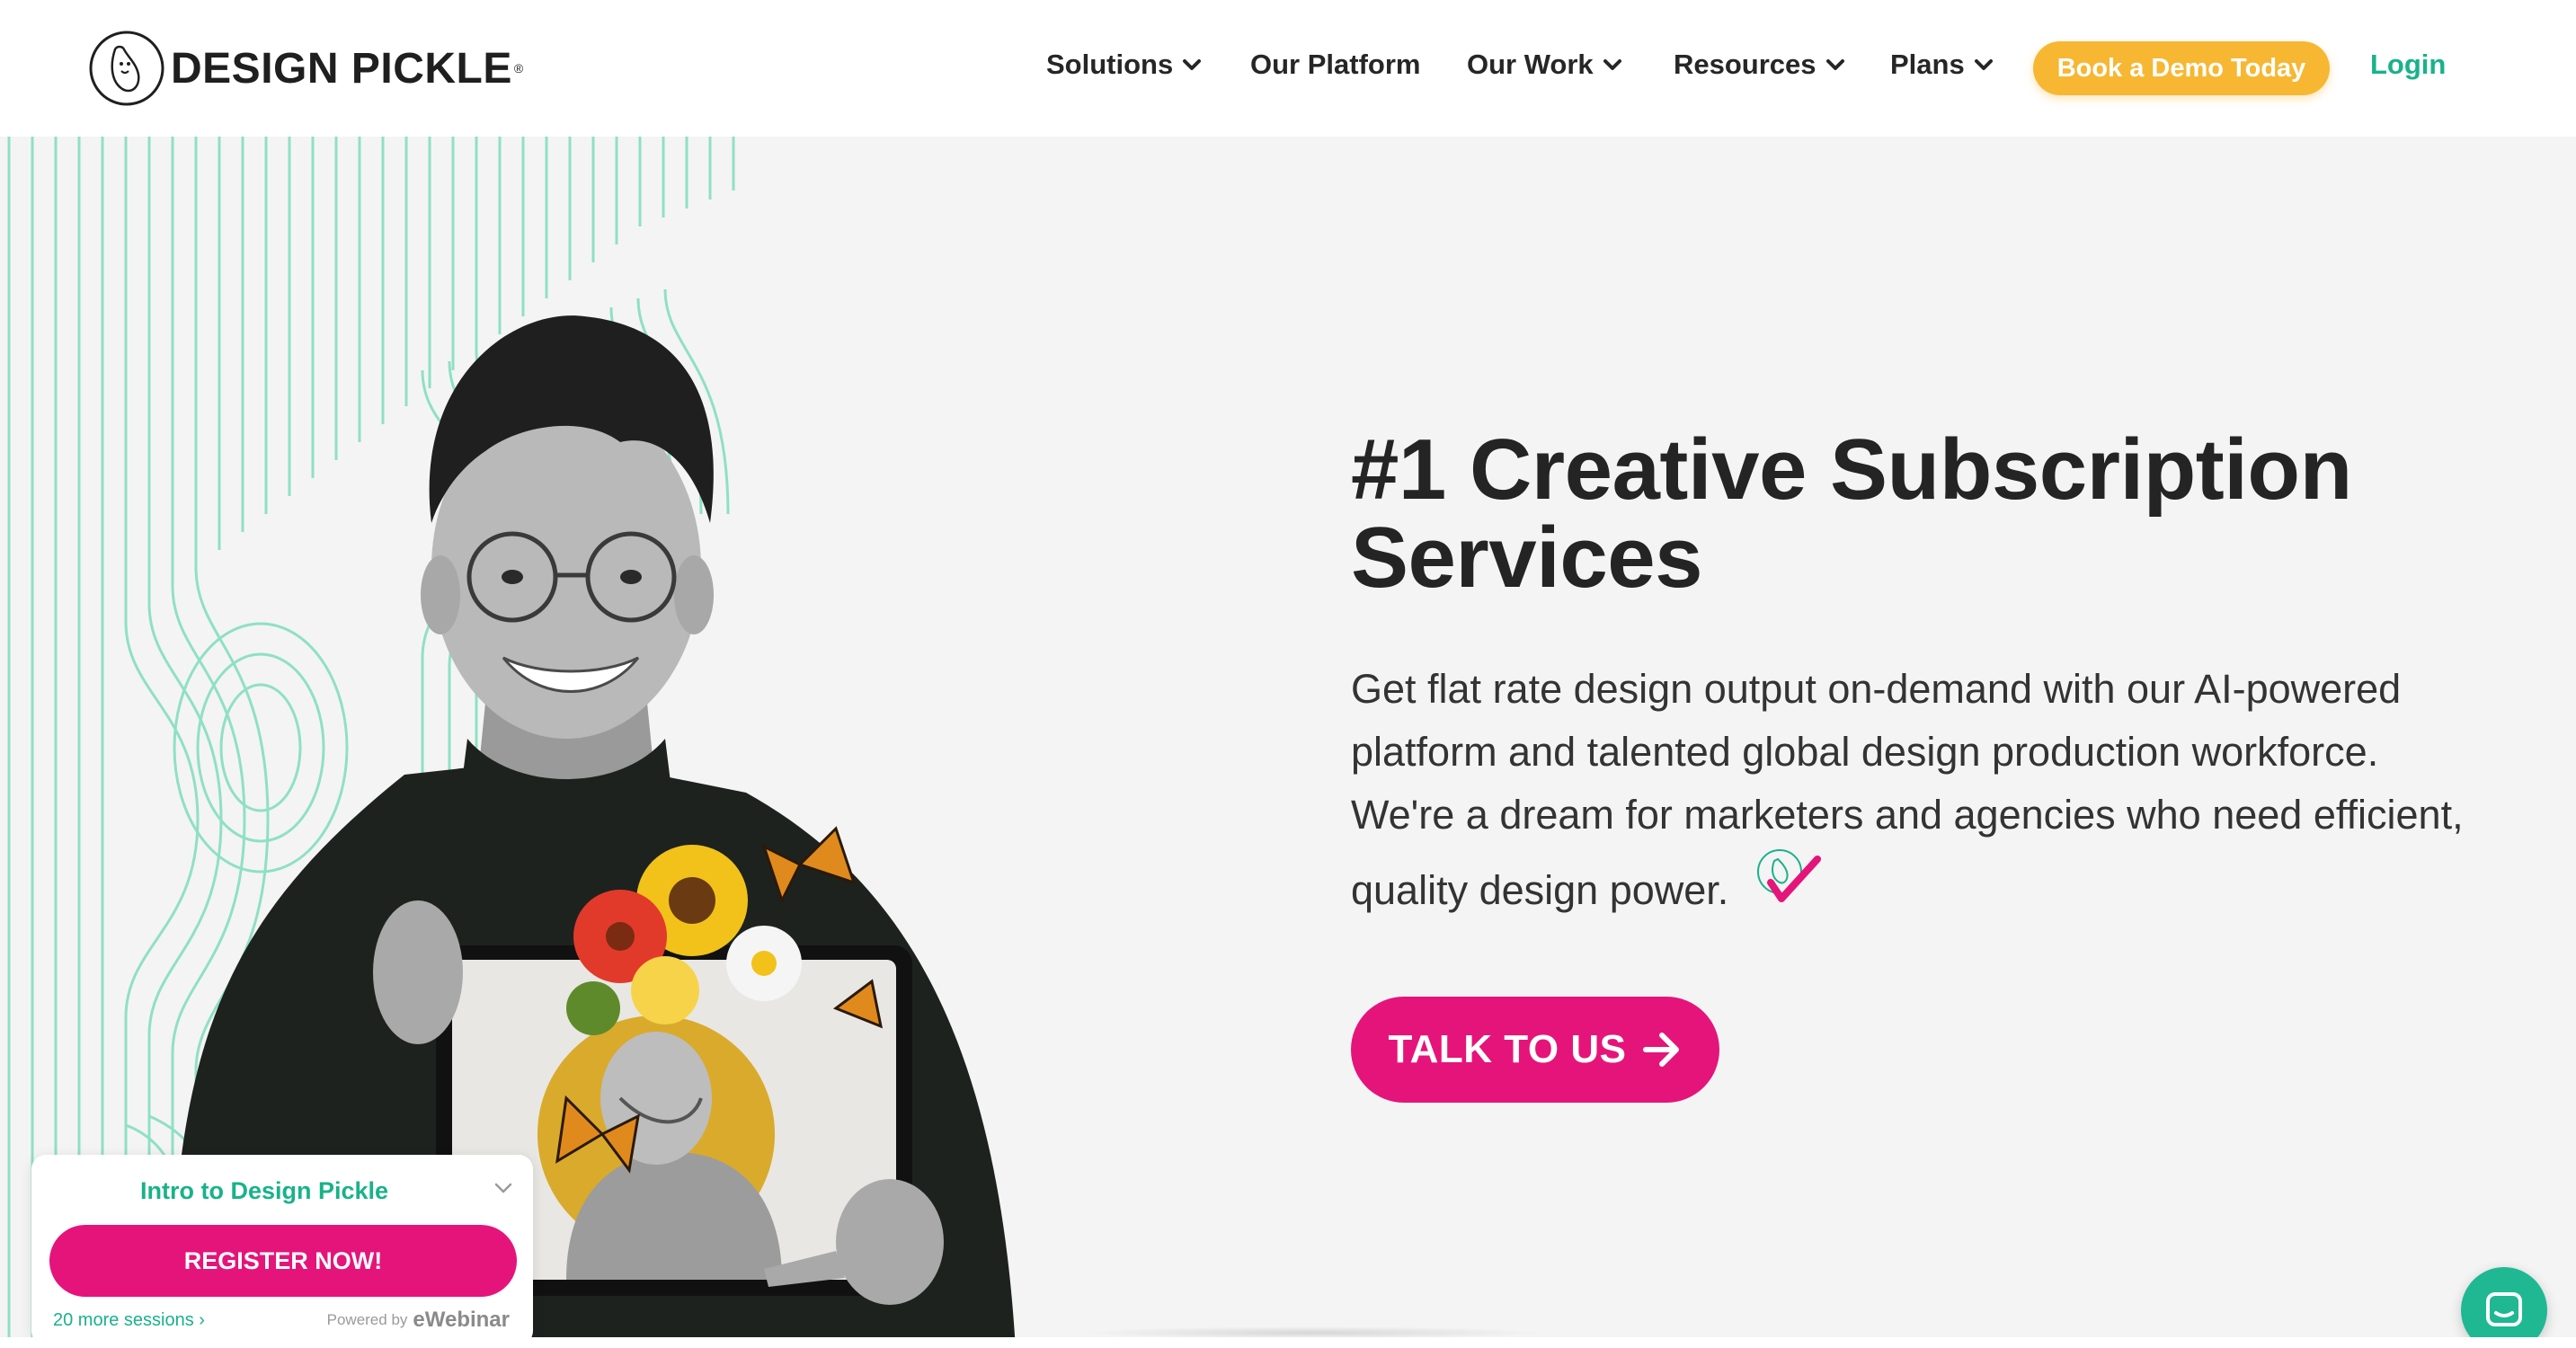  I want to click on nav-item-label: Solutions, so click(1110, 64).